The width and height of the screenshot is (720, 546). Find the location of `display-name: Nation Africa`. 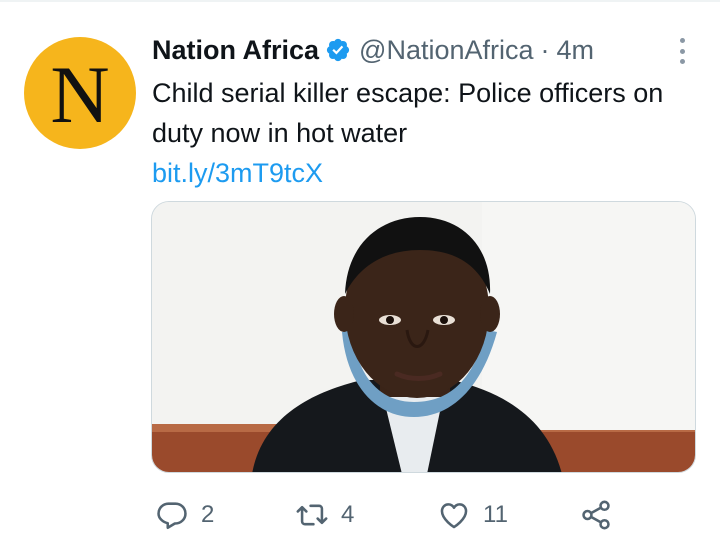

display-name: Nation Africa is located at coordinates (235, 50).